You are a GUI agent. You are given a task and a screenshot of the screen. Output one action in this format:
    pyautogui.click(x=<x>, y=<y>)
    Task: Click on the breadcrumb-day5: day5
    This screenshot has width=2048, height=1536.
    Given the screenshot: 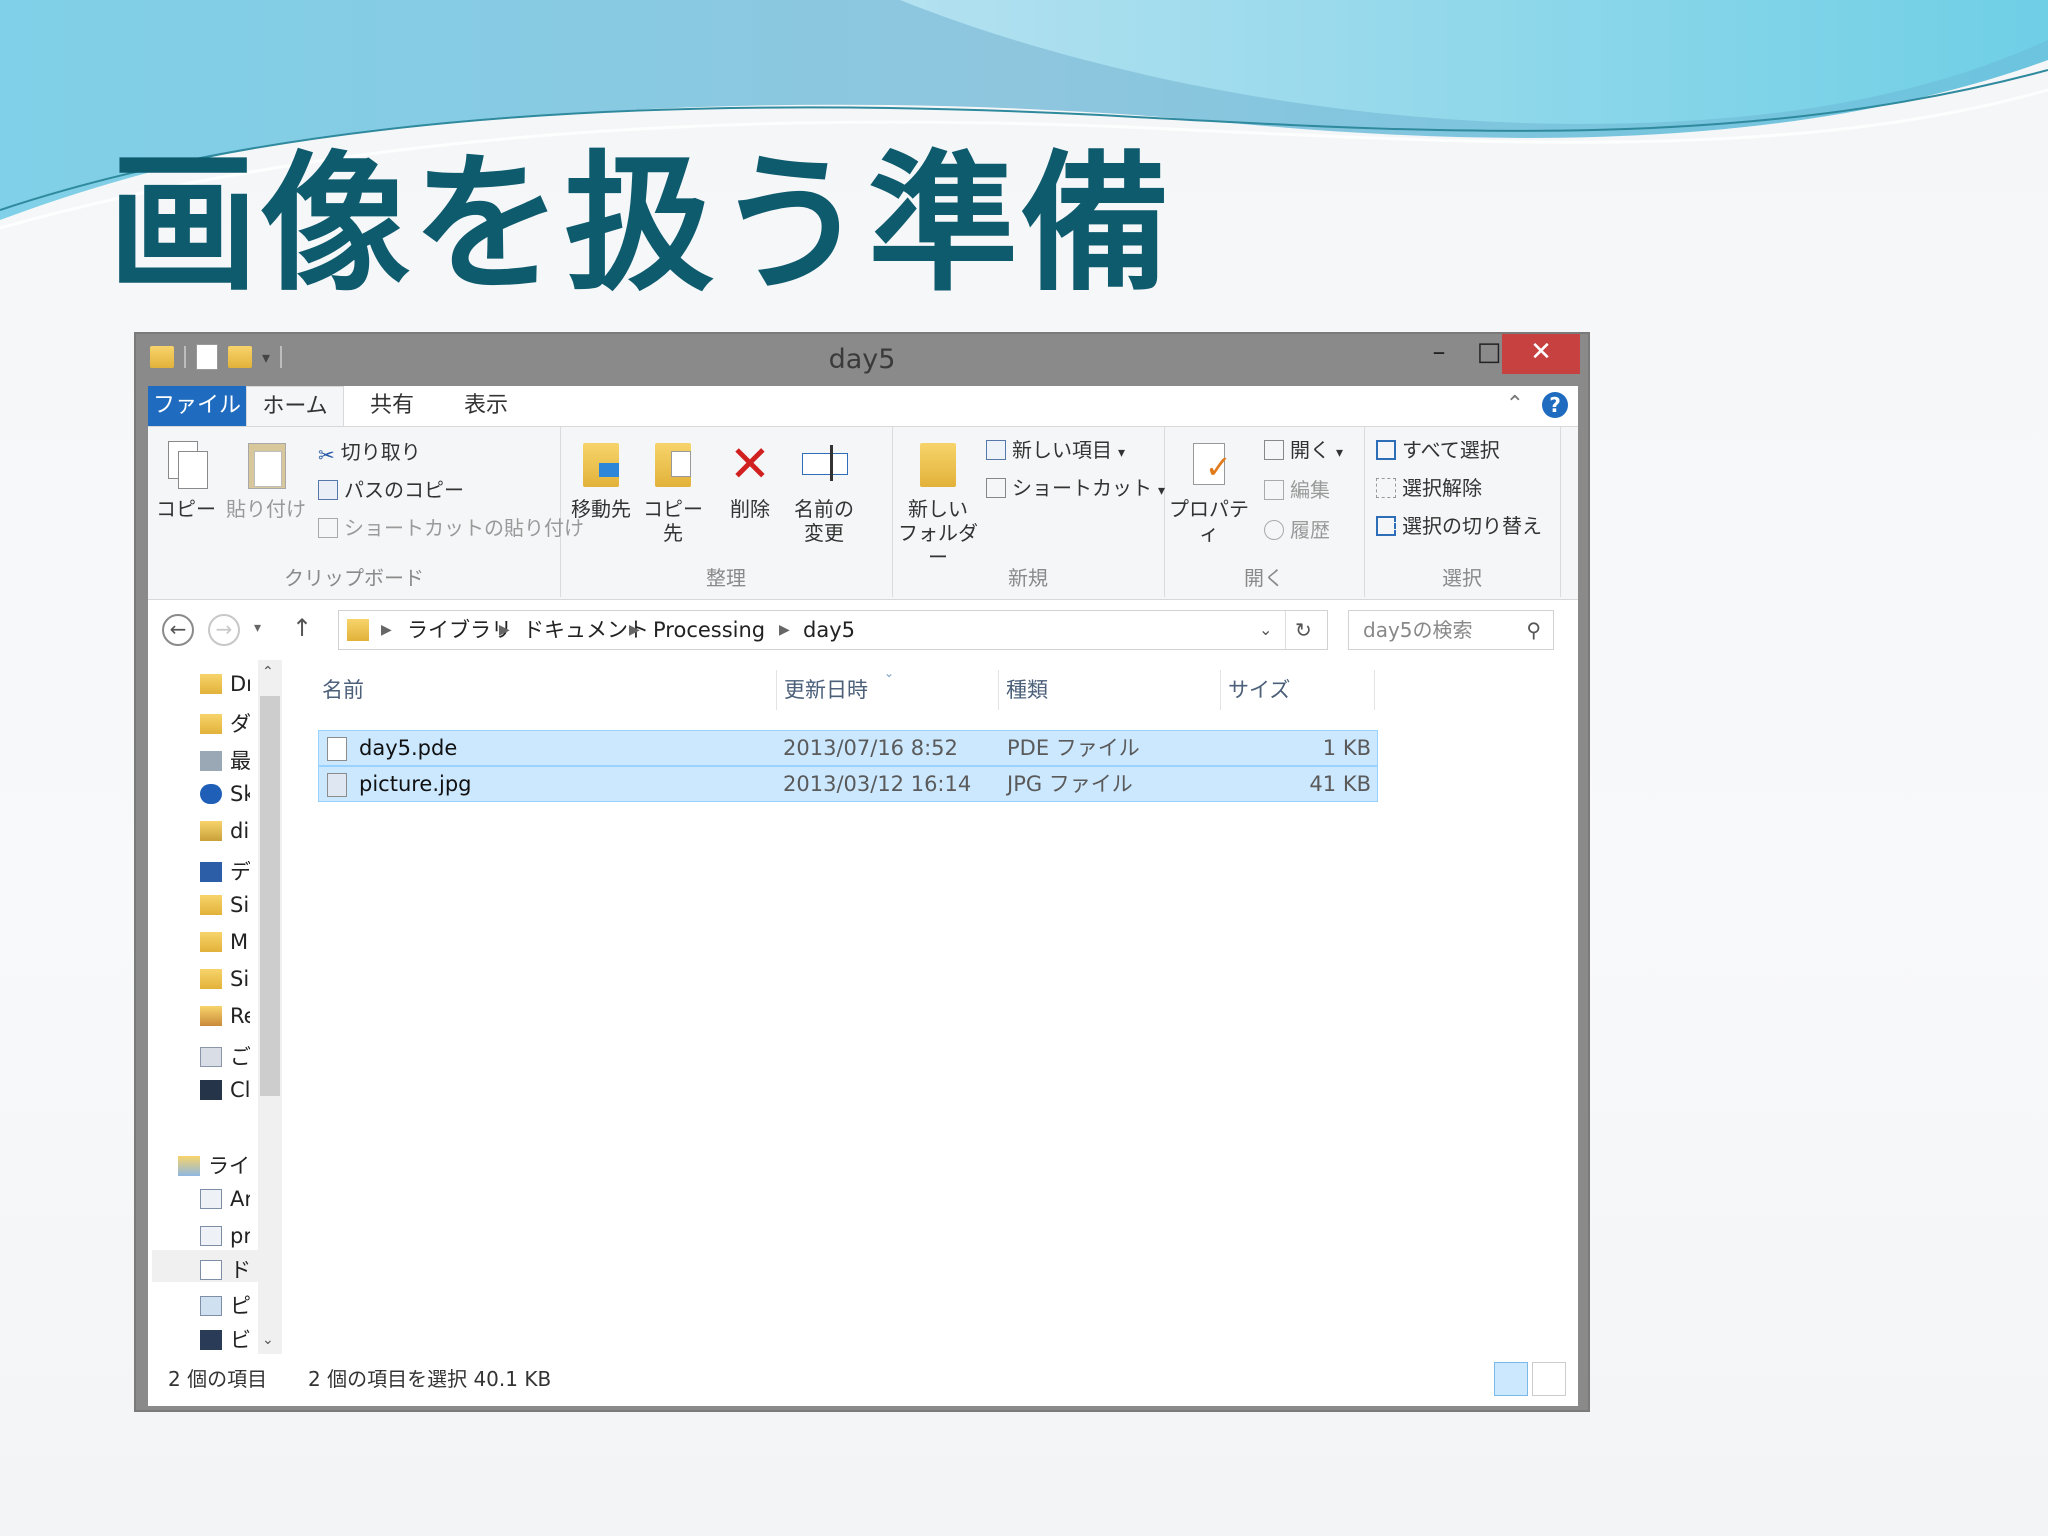 What is the action you would take?
    pyautogui.click(x=829, y=630)
    